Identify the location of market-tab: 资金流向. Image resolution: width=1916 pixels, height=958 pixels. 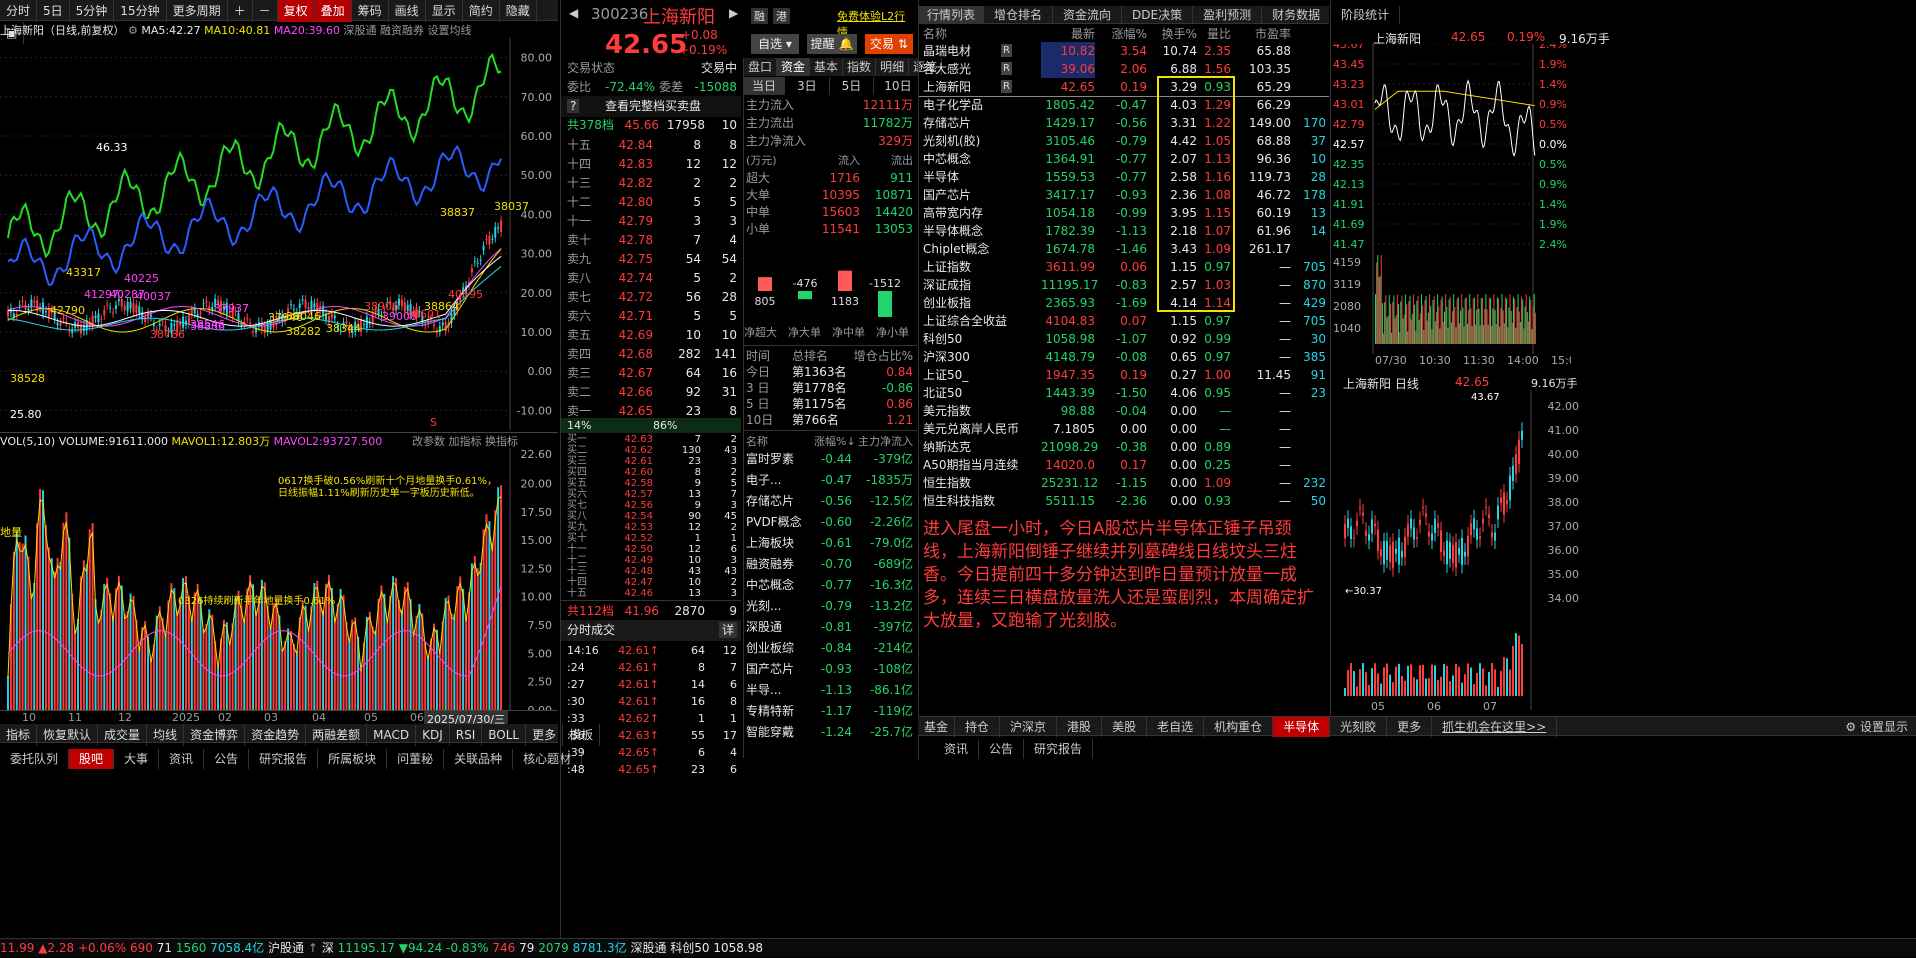
(1088, 15).